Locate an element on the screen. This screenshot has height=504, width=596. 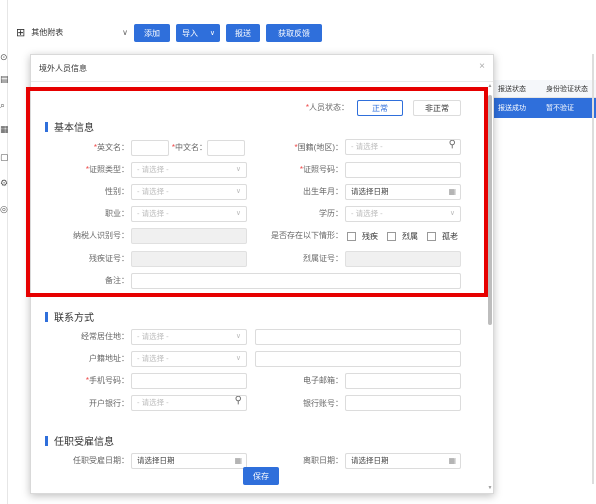
person-status-label-text: 人员状态： is located at coordinates (329, 107).